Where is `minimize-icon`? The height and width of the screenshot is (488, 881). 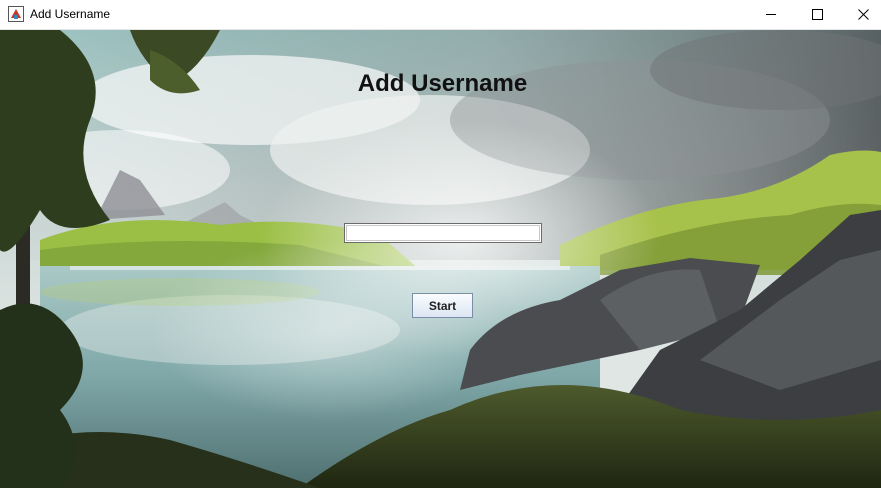 minimize-icon is located at coordinates (770, 14).